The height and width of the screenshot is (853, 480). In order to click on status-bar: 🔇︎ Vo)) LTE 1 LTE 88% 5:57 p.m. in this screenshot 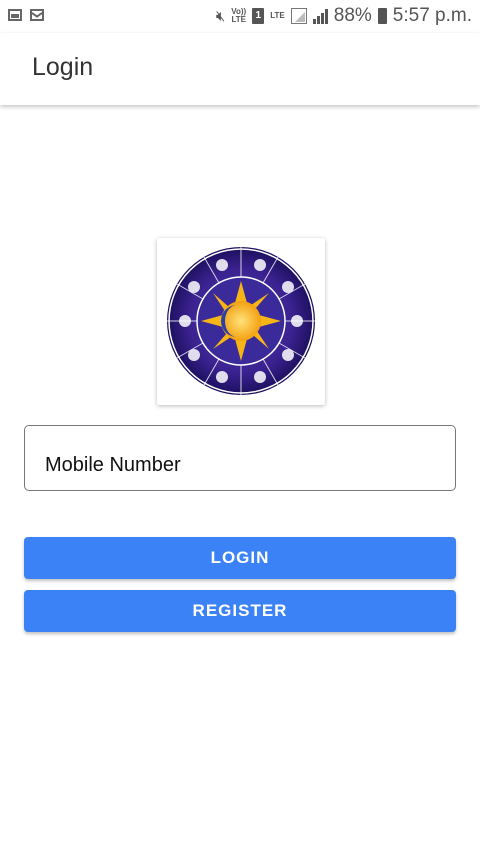, I will do `click(240, 16)`.